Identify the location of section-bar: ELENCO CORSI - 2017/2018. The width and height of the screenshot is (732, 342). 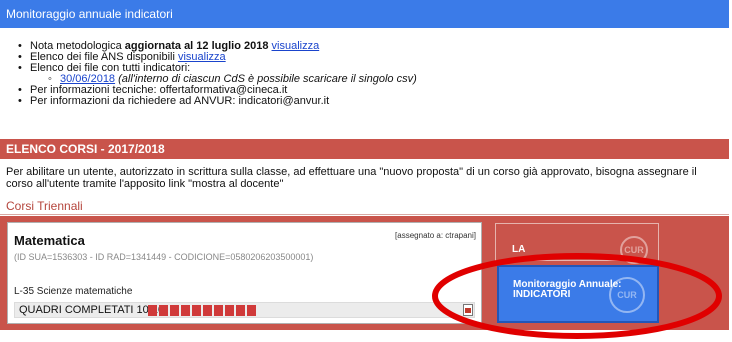
(364, 149).